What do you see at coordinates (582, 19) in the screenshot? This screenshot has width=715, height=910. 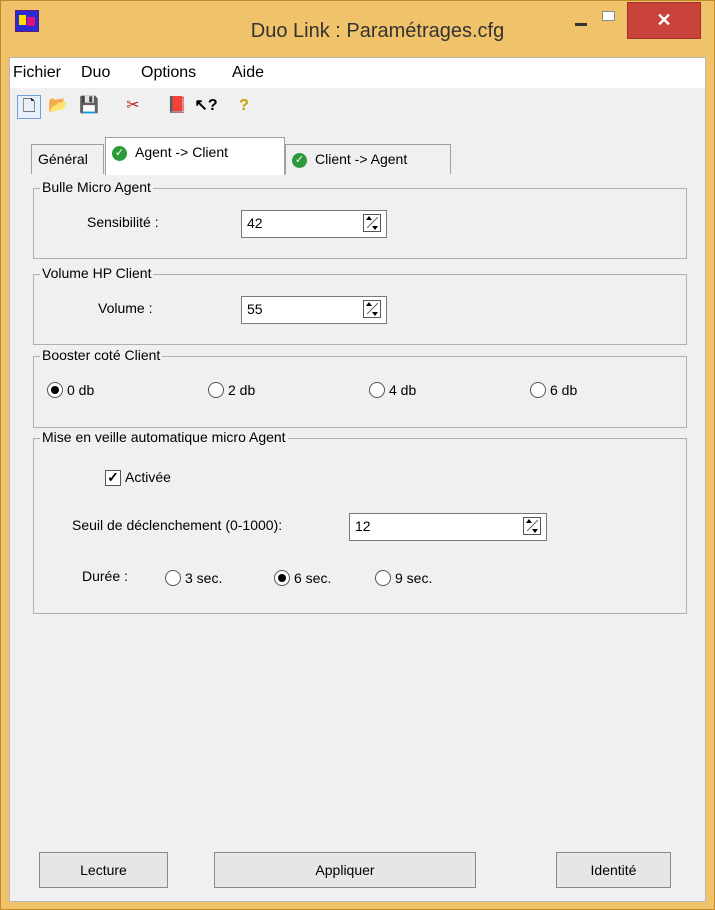 I see `minimize-button` at bounding box center [582, 19].